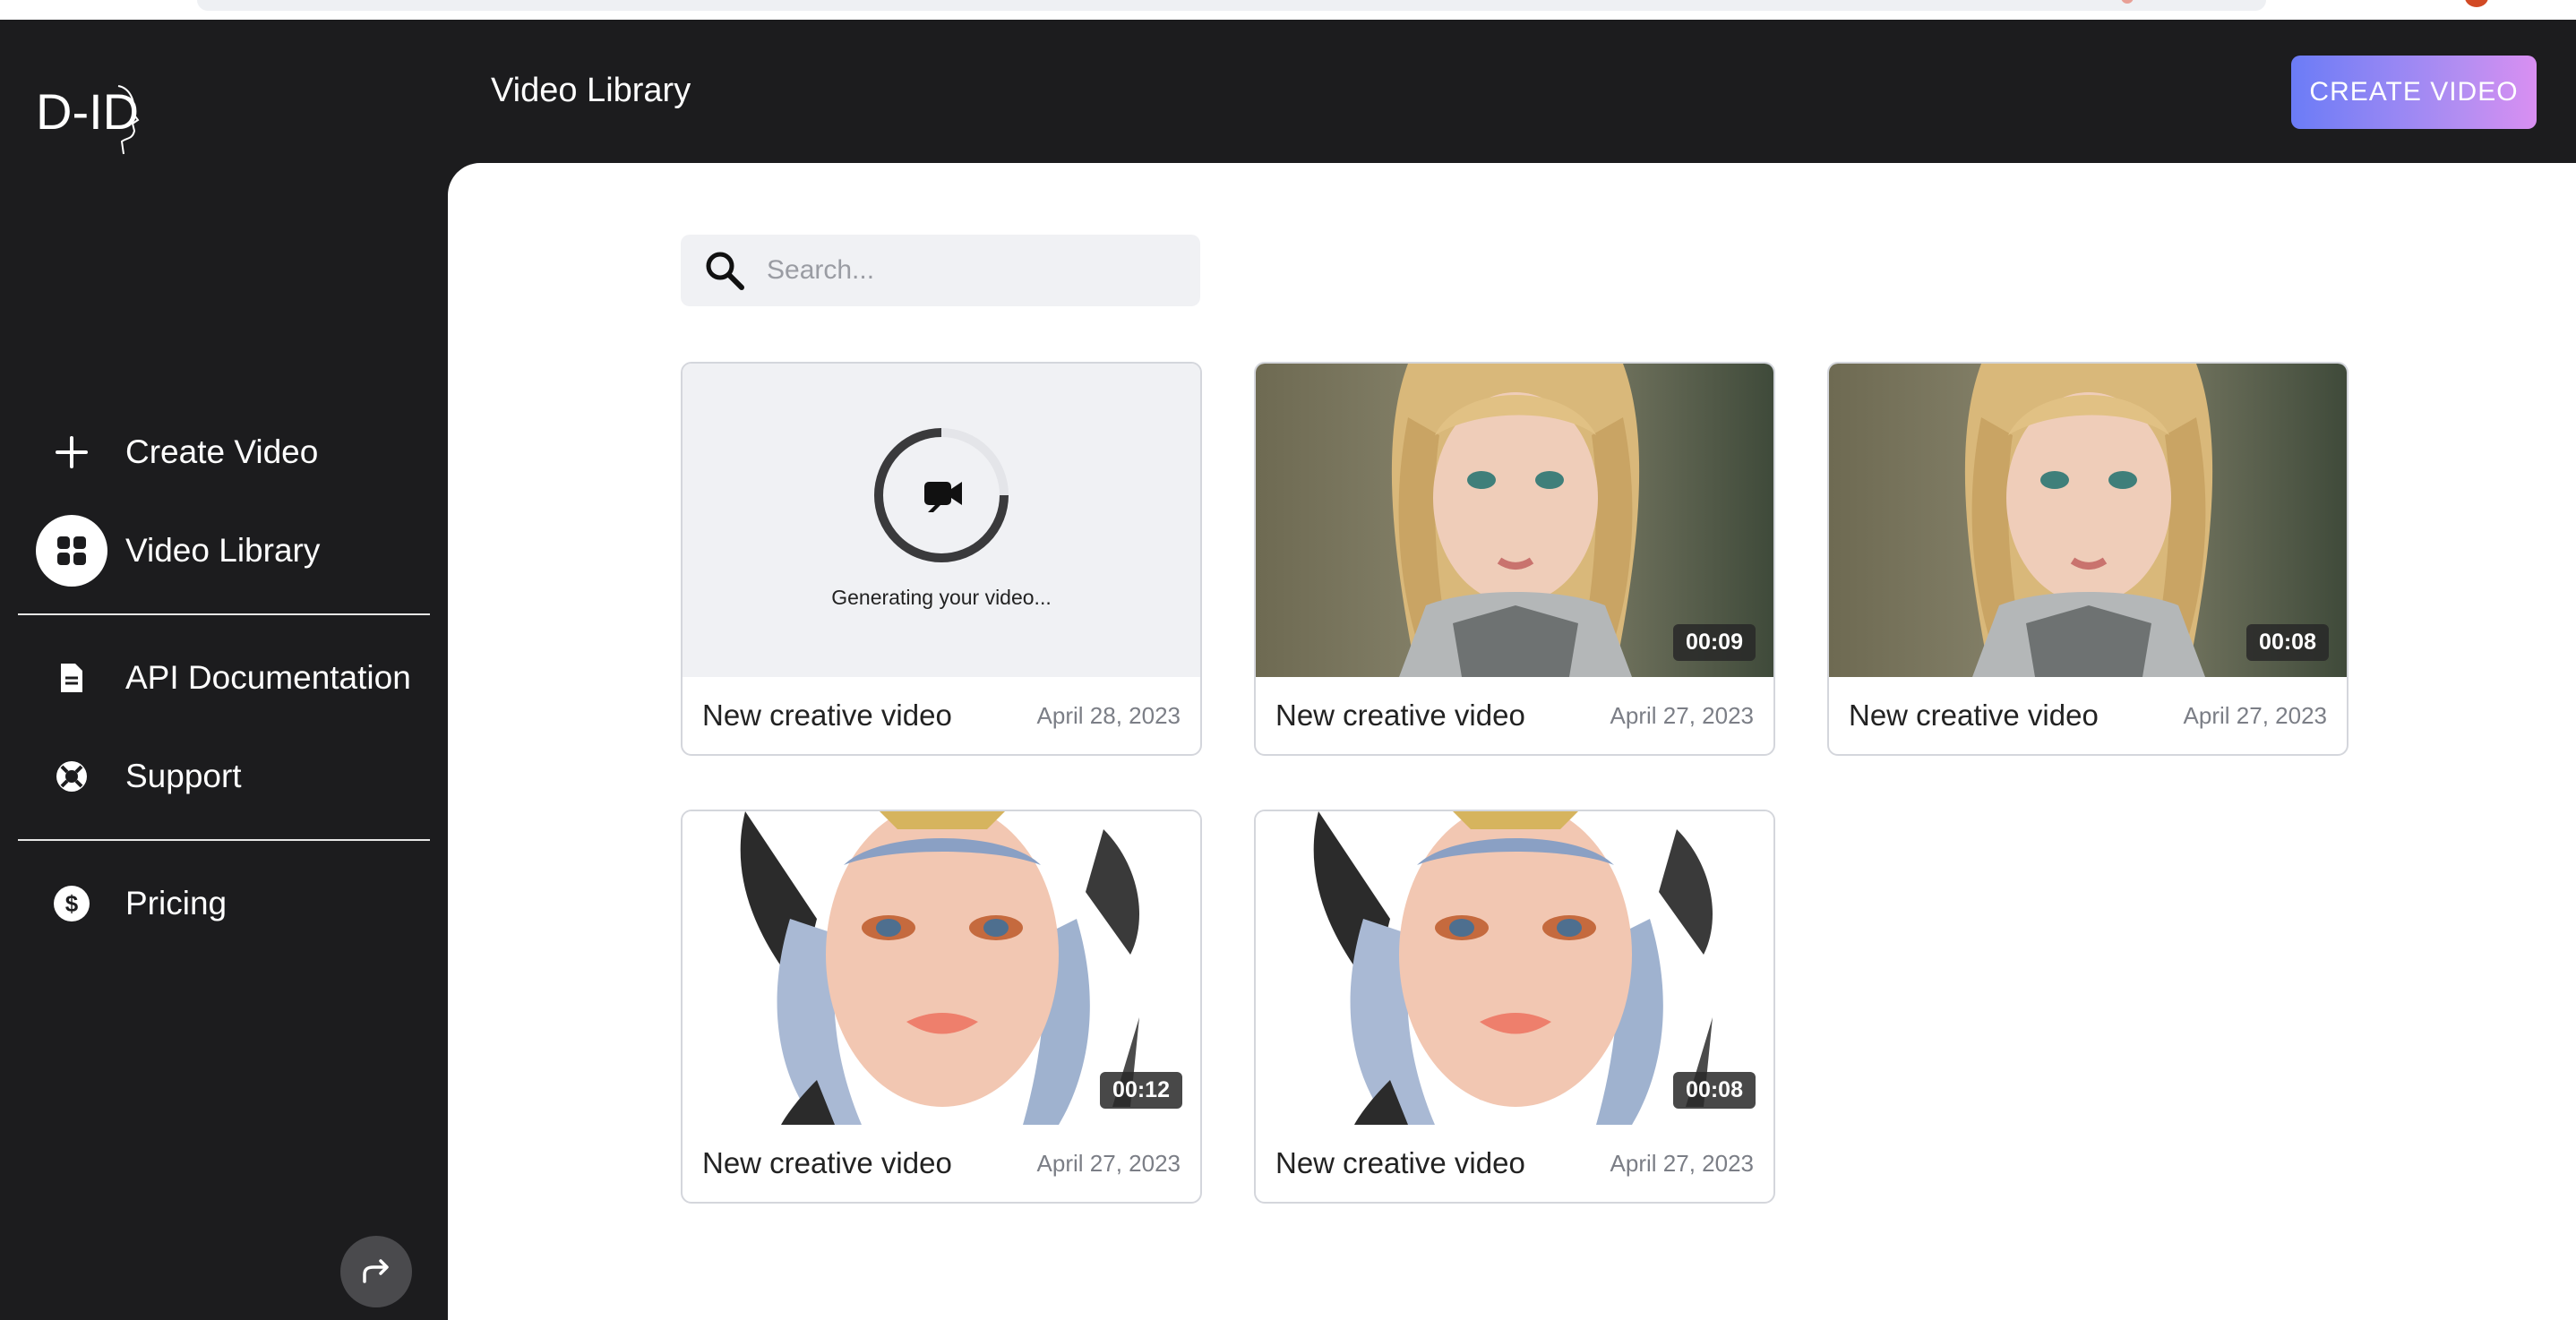  I want to click on plus-icon, so click(71, 452).